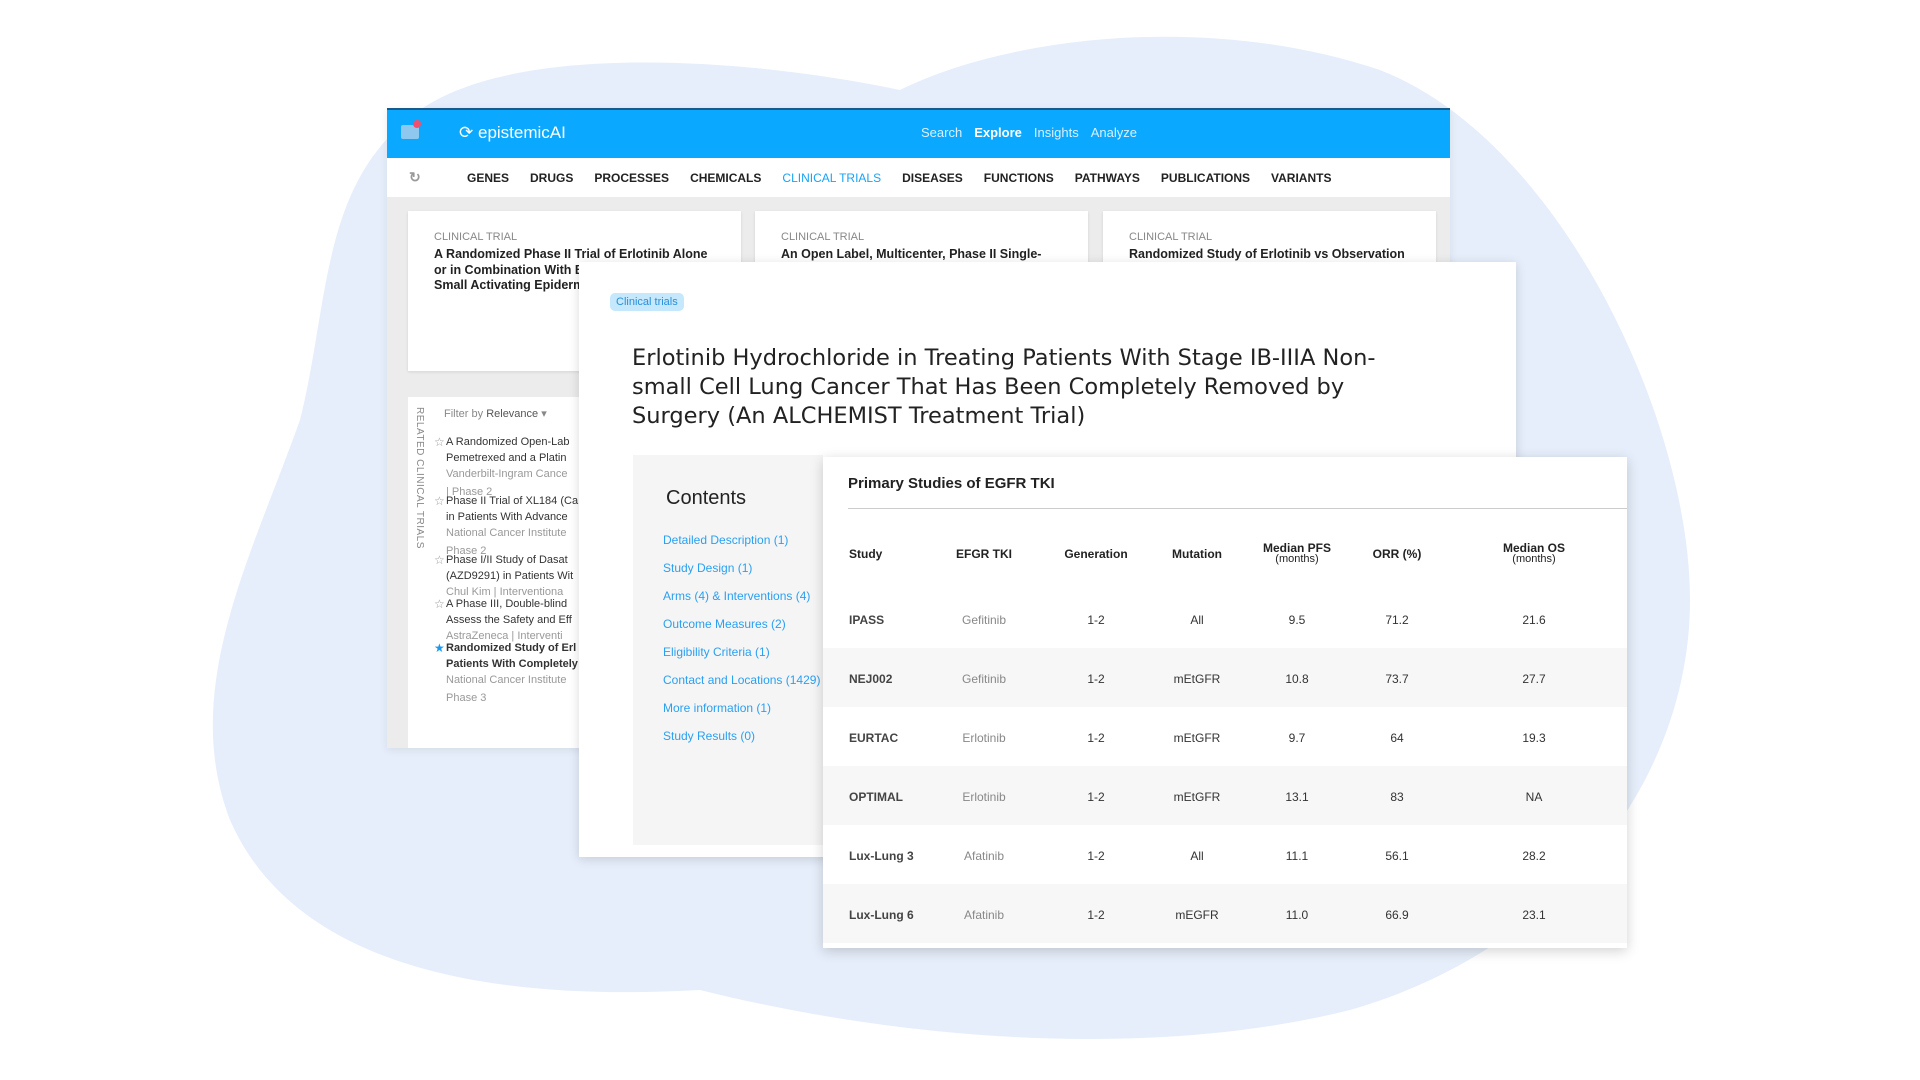 This screenshot has width=1920, height=1080. I want to click on divider, so click(1237, 508).